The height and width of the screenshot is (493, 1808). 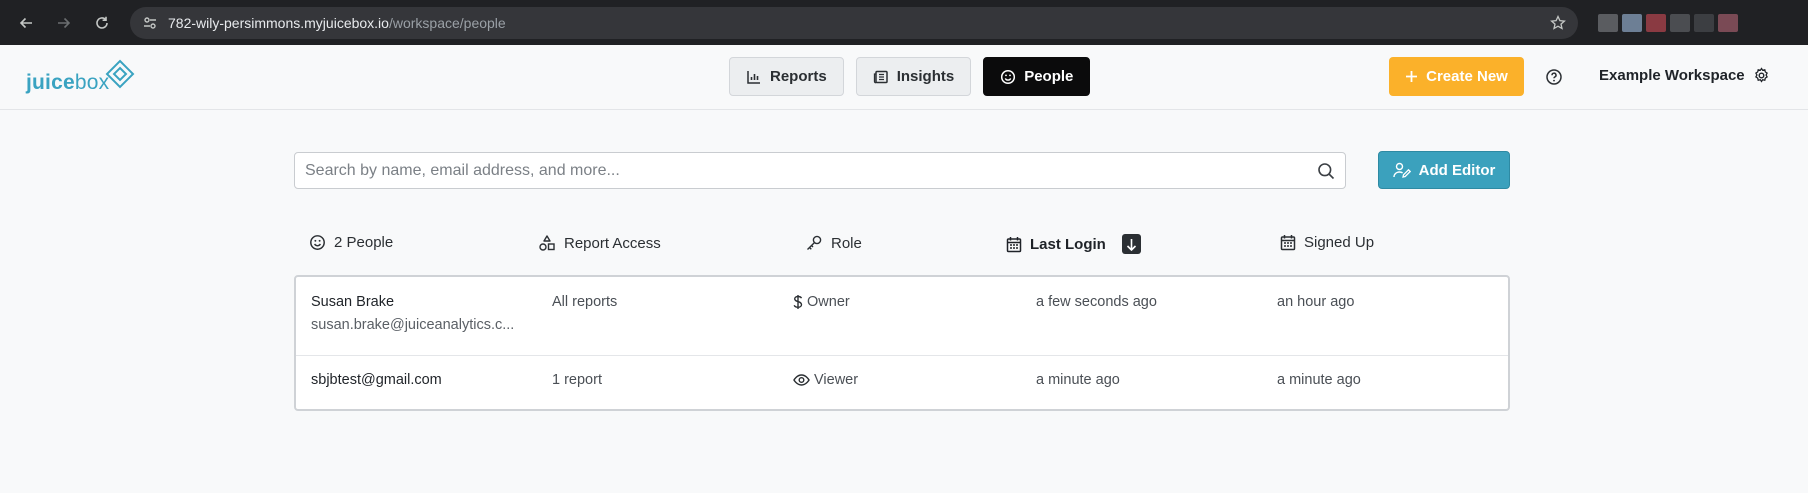 What do you see at coordinates (1457, 170) in the screenshot?
I see `add-editor-label: Add Editor` at bounding box center [1457, 170].